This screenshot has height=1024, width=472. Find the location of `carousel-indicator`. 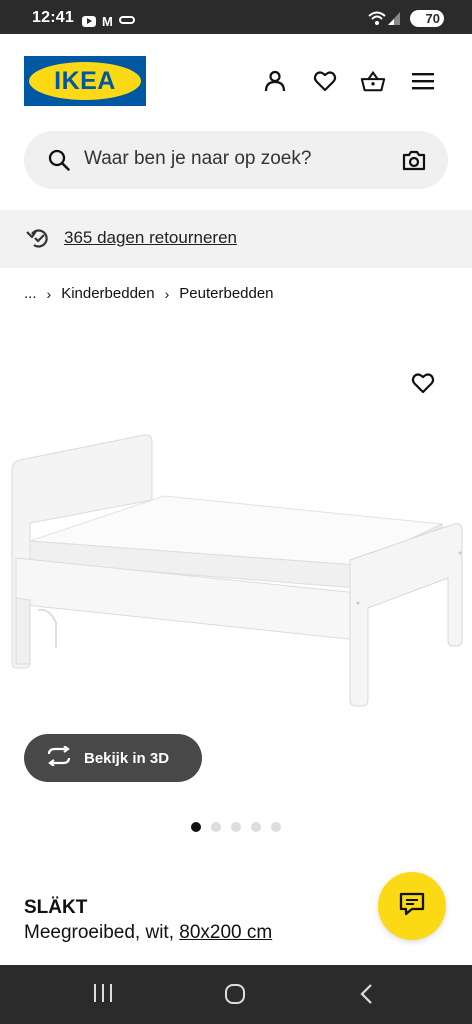

carousel-indicator is located at coordinates (236, 827).